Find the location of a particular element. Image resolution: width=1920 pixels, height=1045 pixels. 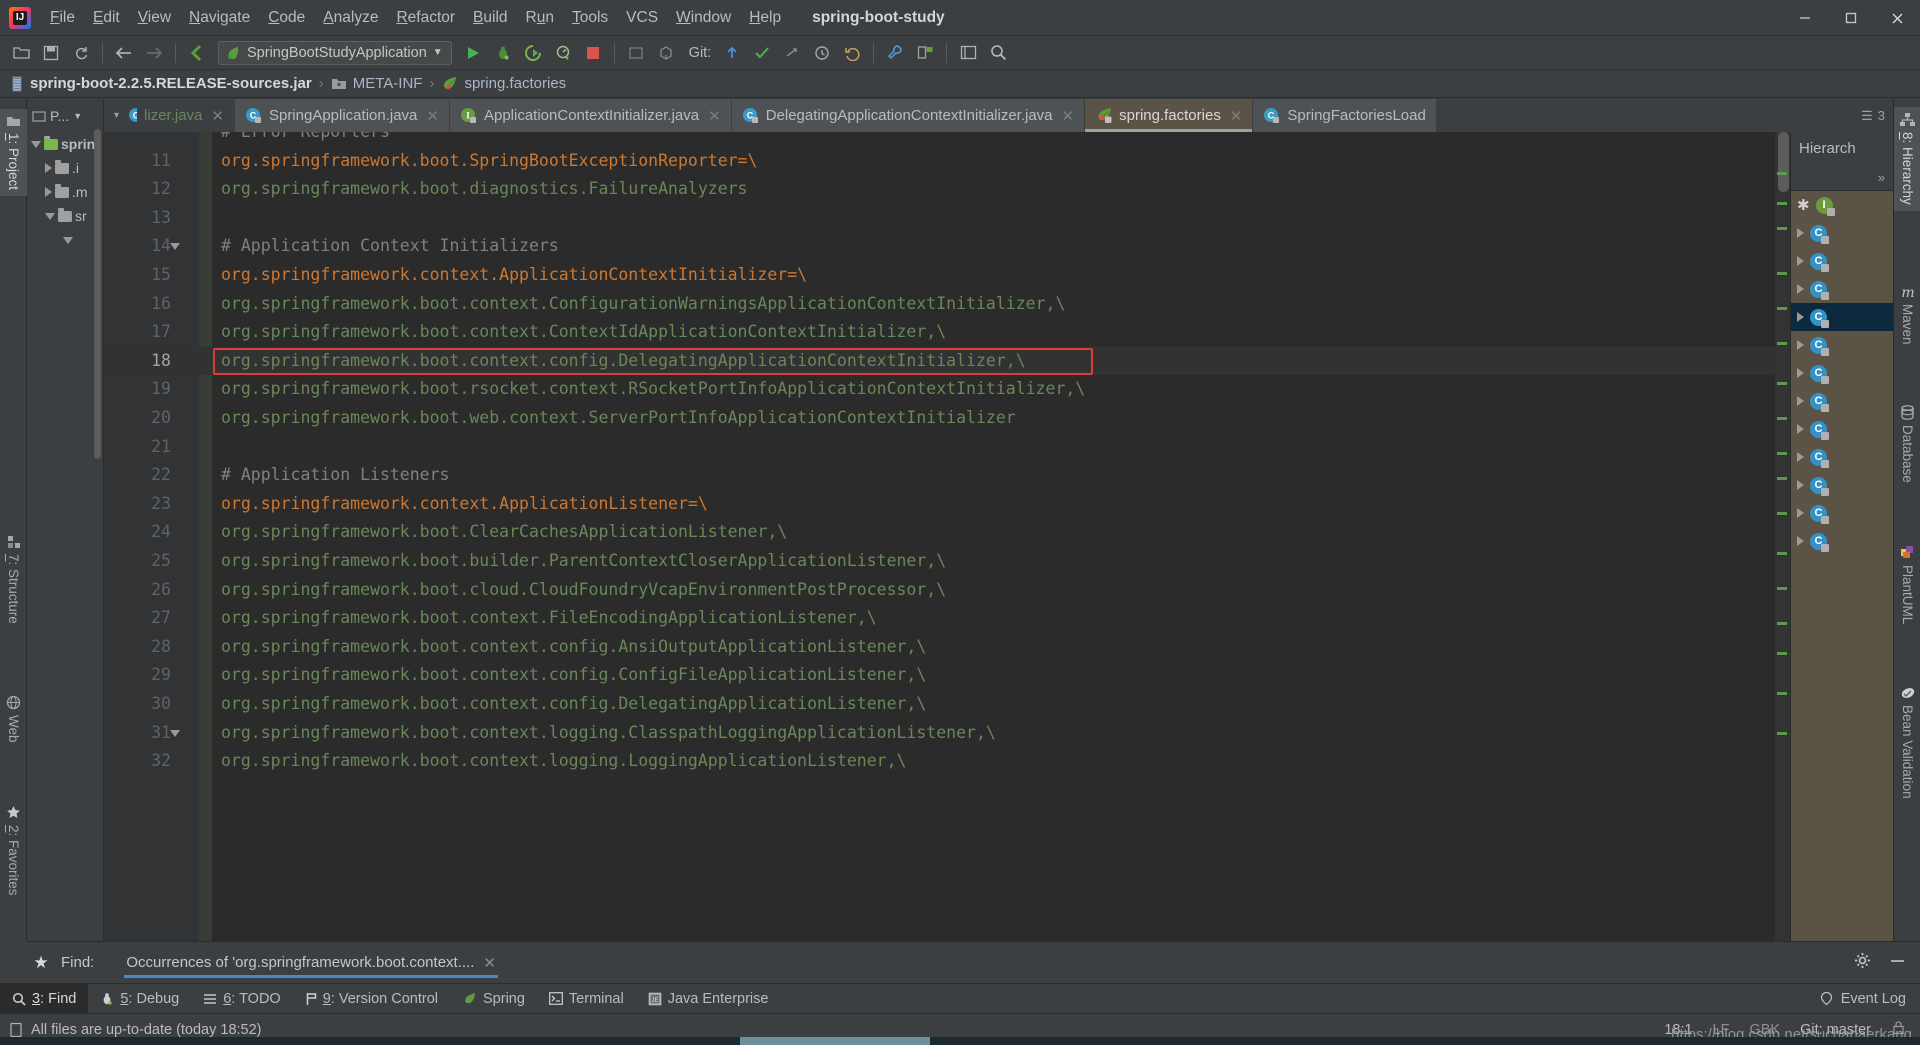

window-layout-icon is located at coordinates (968, 53).